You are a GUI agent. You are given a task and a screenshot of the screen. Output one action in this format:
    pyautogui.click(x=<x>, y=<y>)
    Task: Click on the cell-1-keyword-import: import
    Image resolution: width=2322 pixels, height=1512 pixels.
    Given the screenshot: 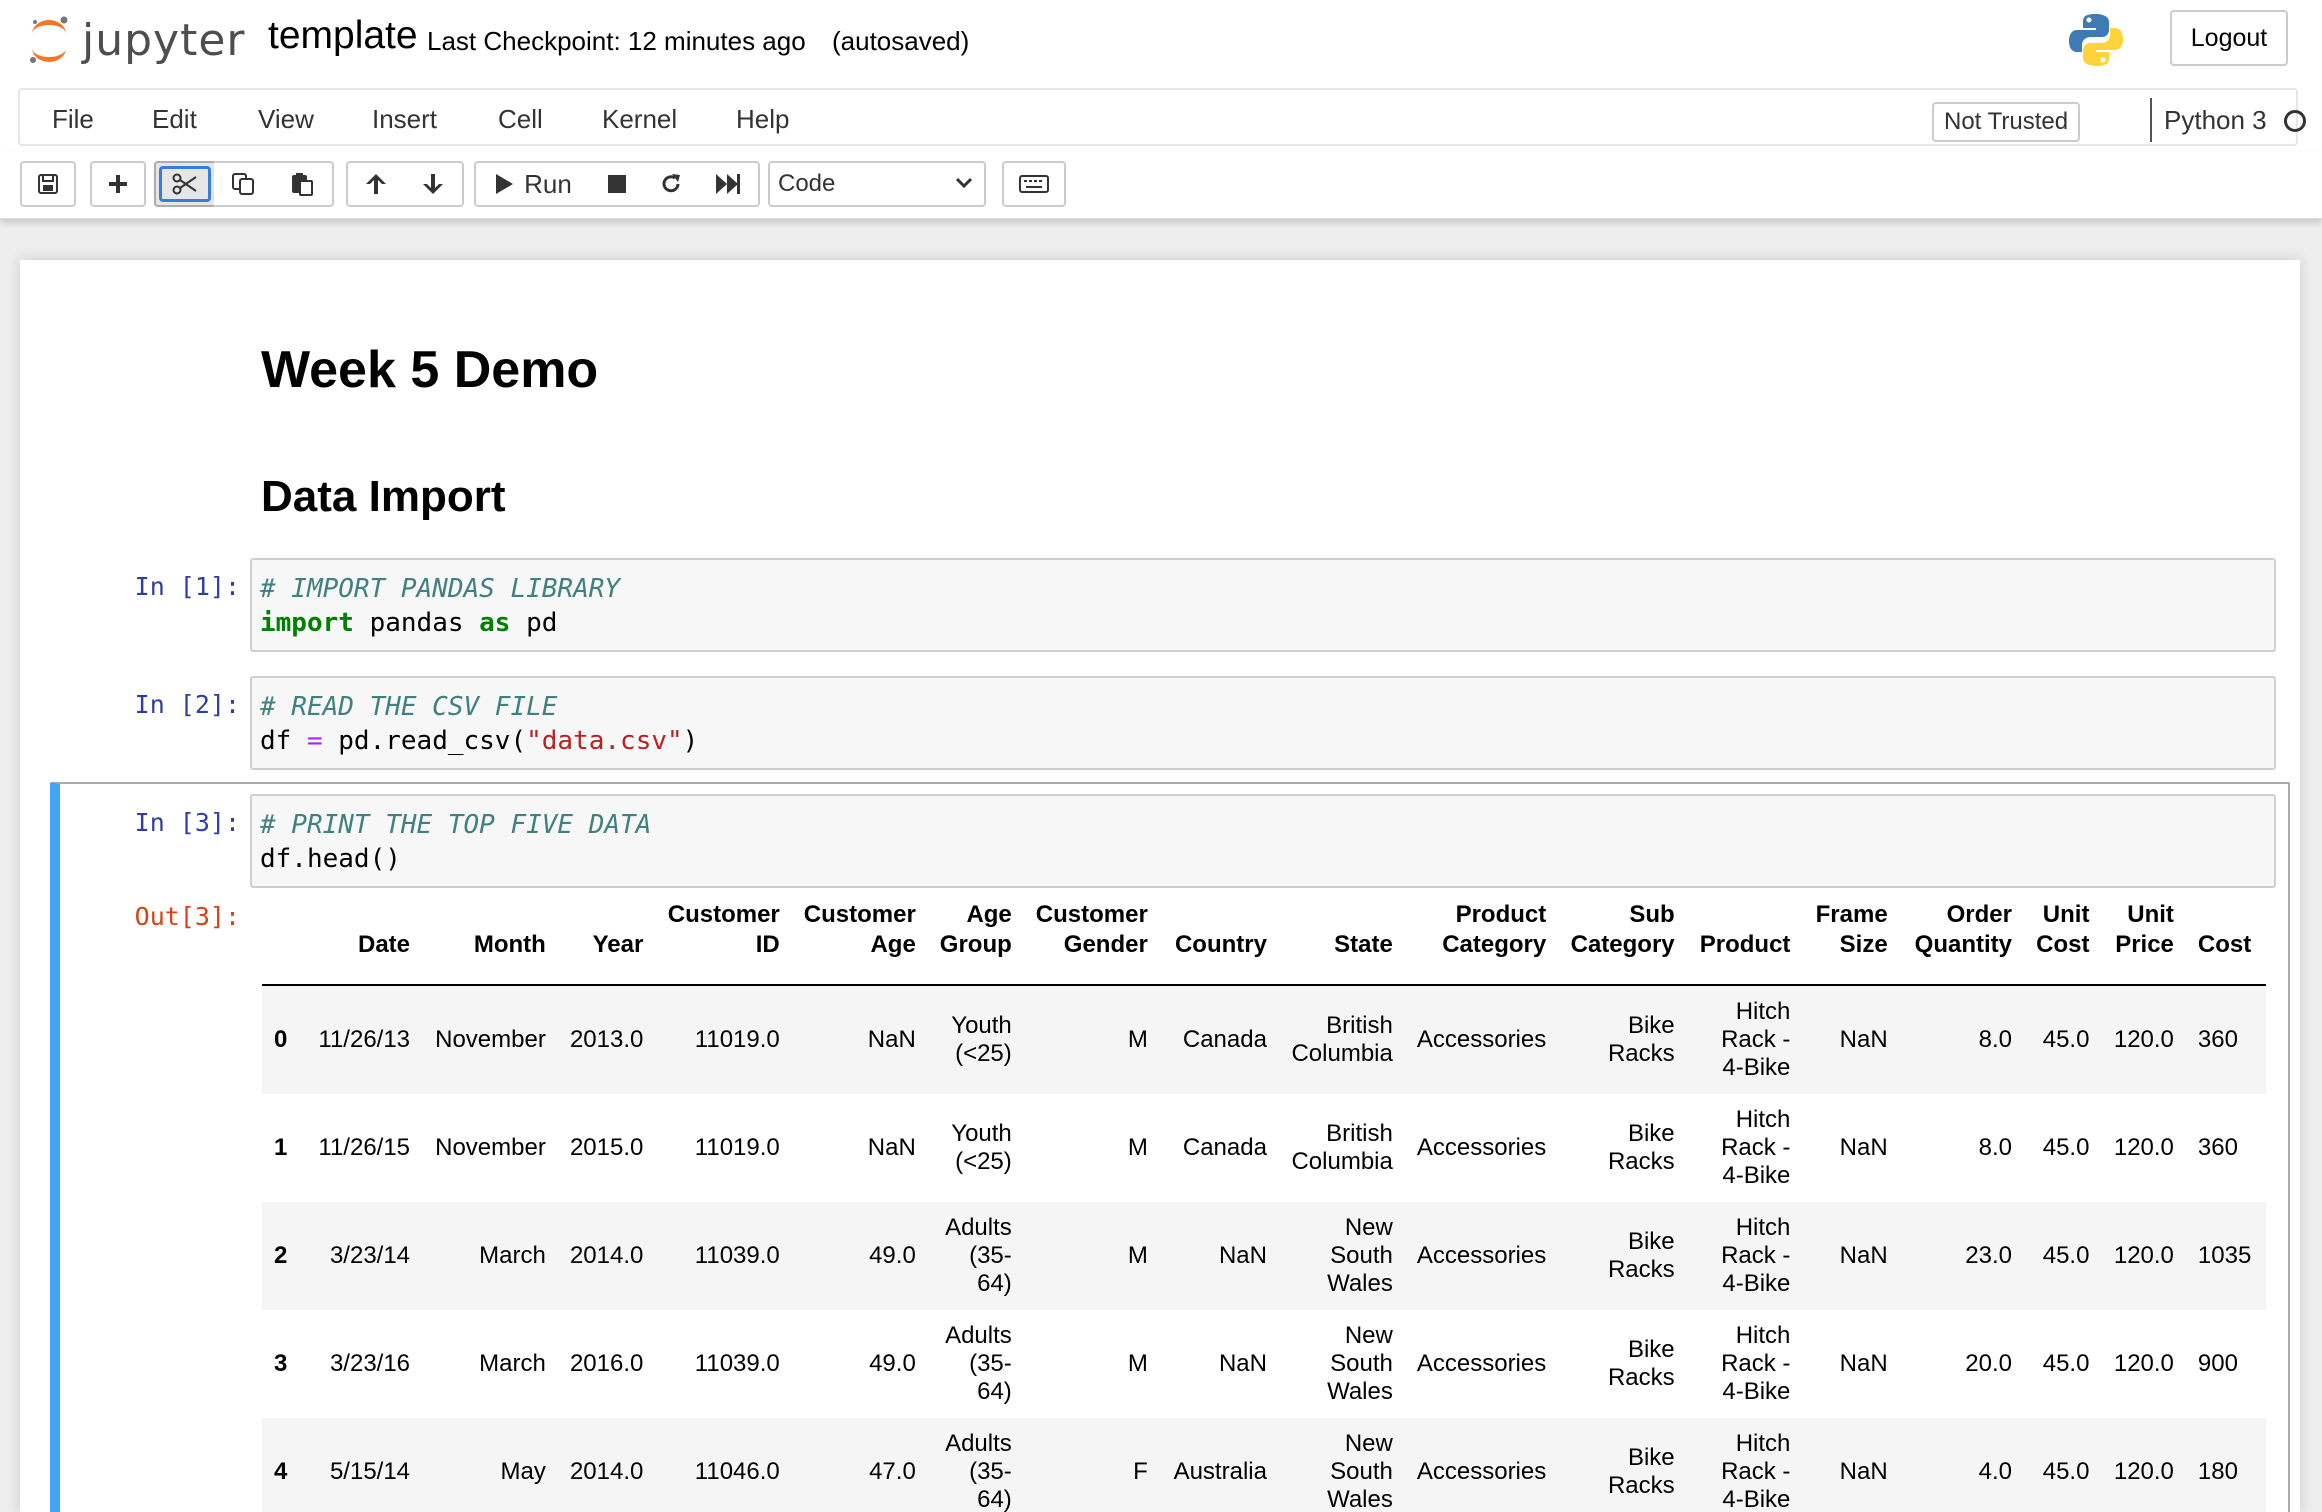 What is the action you would take?
    pyautogui.click(x=307, y=623)
    